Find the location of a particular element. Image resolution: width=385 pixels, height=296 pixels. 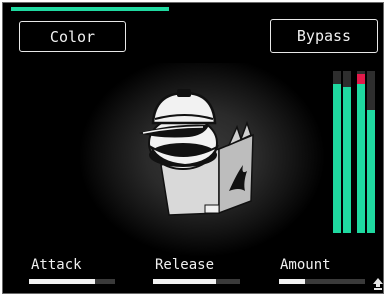

amount-label: Amount is located at coordinates (305, 265).